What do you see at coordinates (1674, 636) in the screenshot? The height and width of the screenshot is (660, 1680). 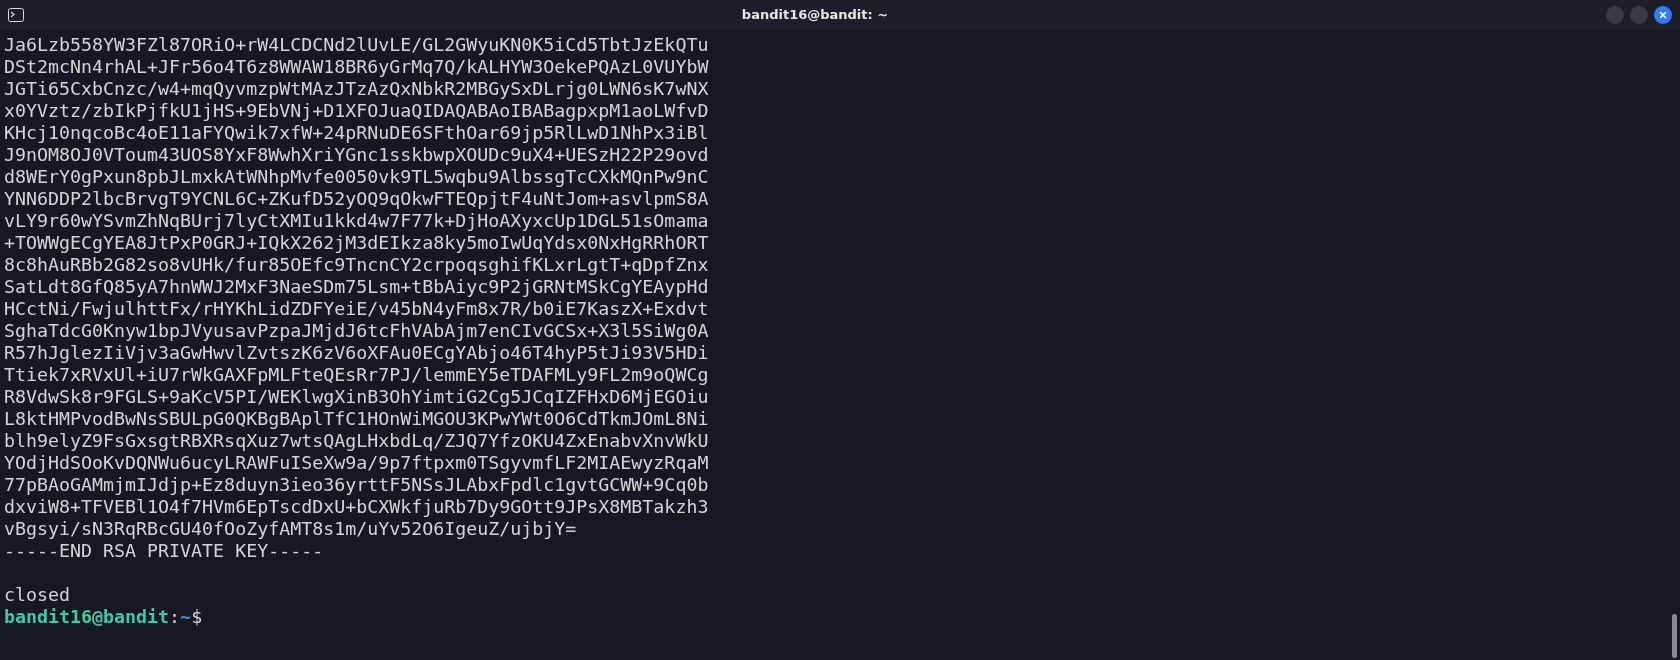 I see `scrollbar-thumb` at bounding box center [1674, 636].